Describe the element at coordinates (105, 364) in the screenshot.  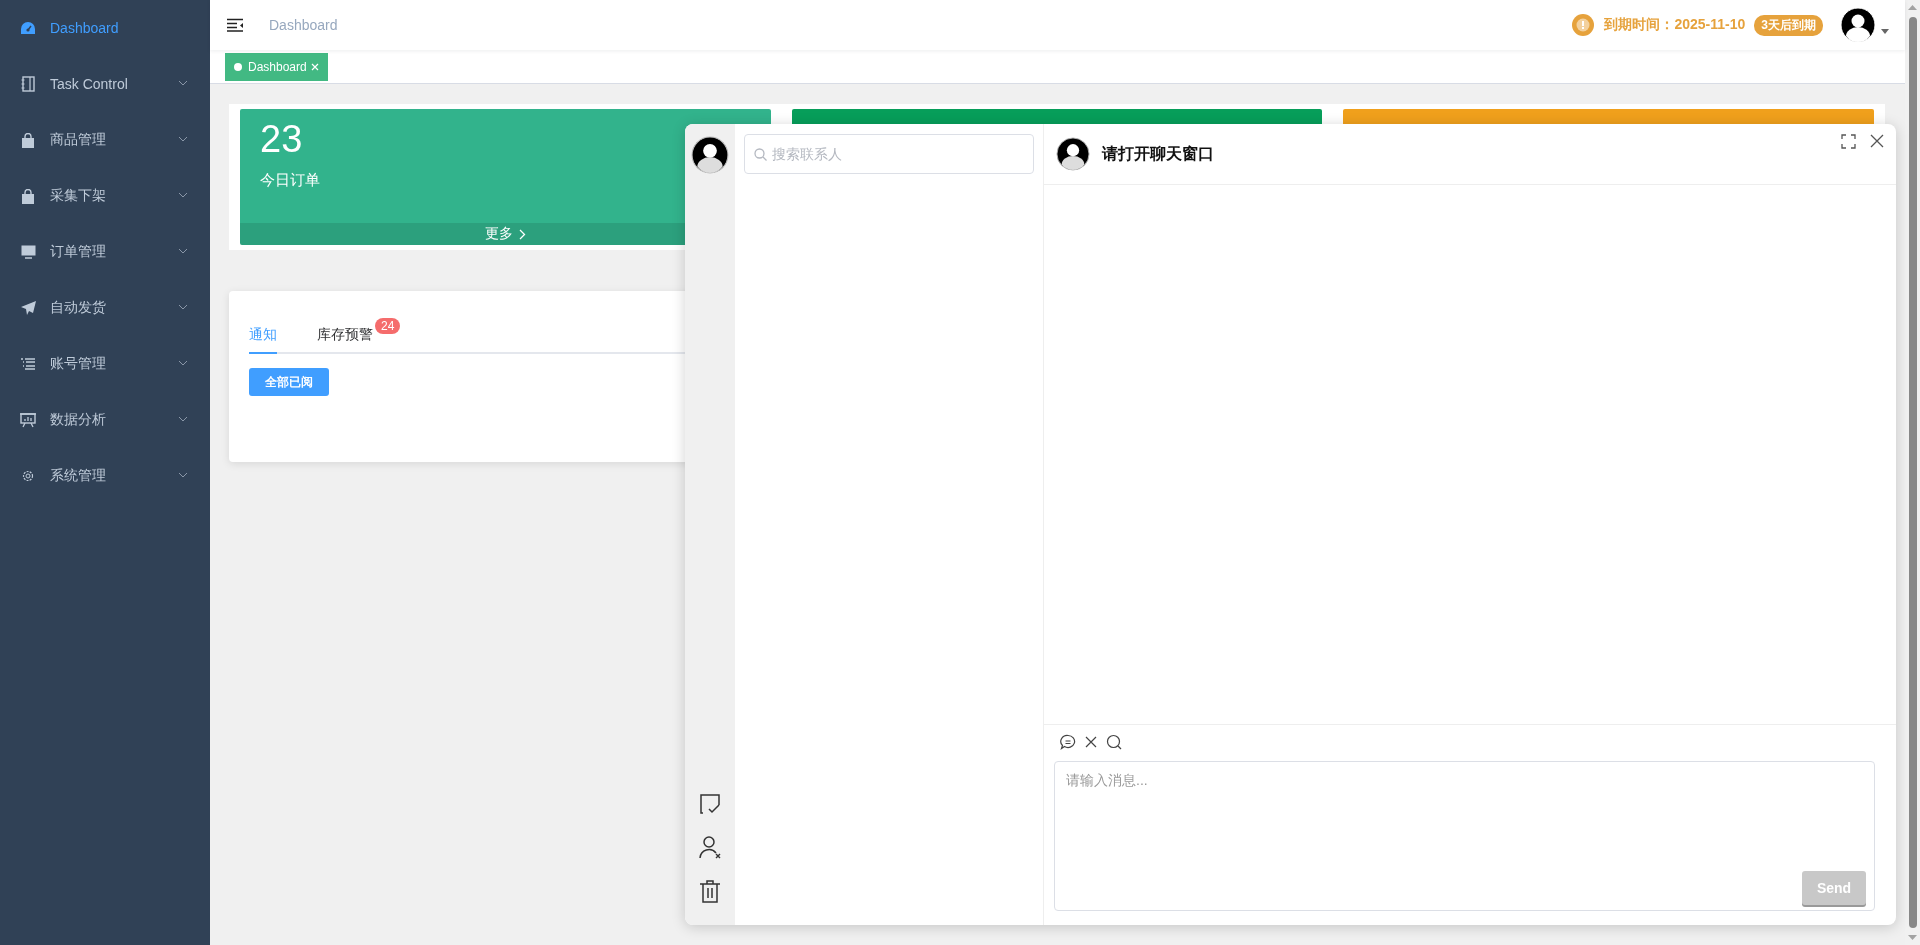
I see `sidebar-item: 账号管理` at that location.